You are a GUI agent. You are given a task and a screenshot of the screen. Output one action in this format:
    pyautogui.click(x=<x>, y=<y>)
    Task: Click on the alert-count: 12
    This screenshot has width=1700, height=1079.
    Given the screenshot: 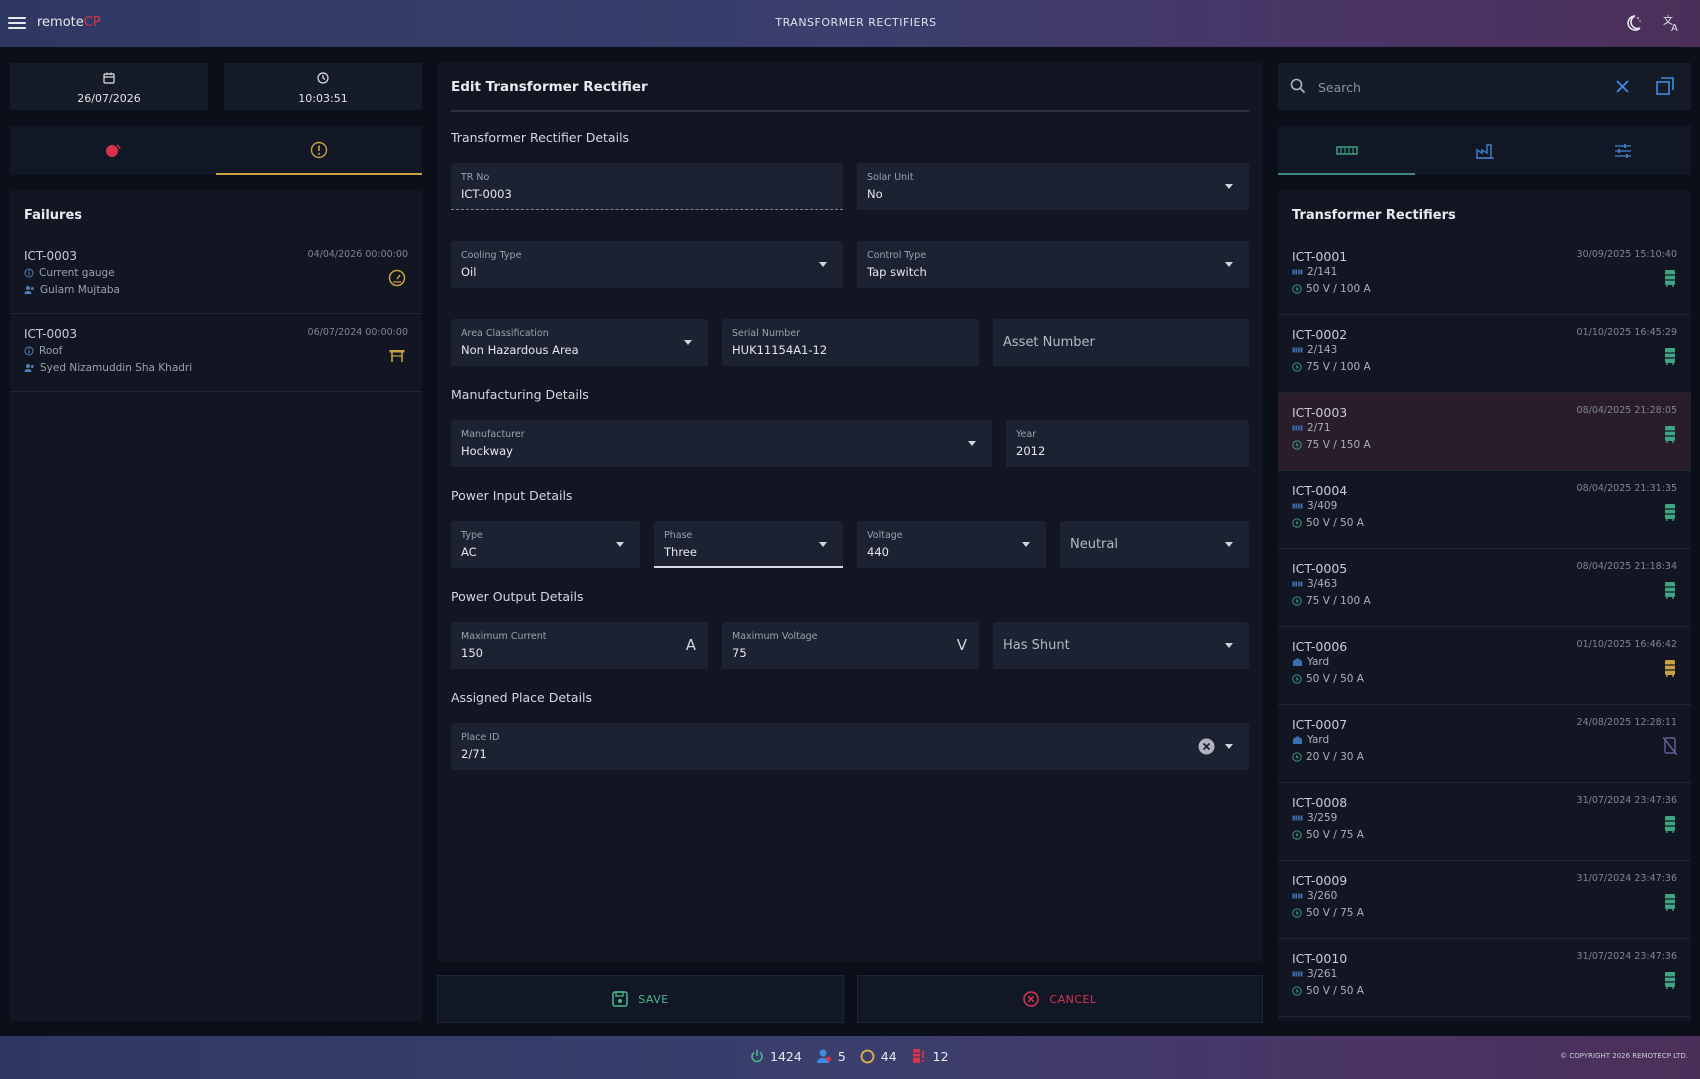 What is the action you would take?
    pyautogui.click(x=940, y=1056)
    